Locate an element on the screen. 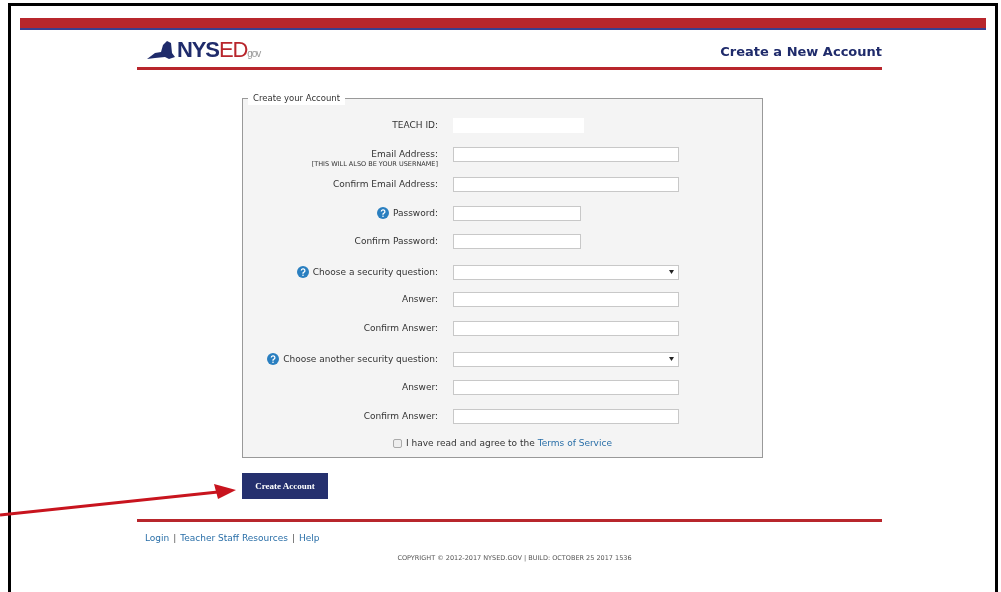 The height and width of the screenshot is (592, 1001). field-label: Password: is located at coordinates (415, 213).